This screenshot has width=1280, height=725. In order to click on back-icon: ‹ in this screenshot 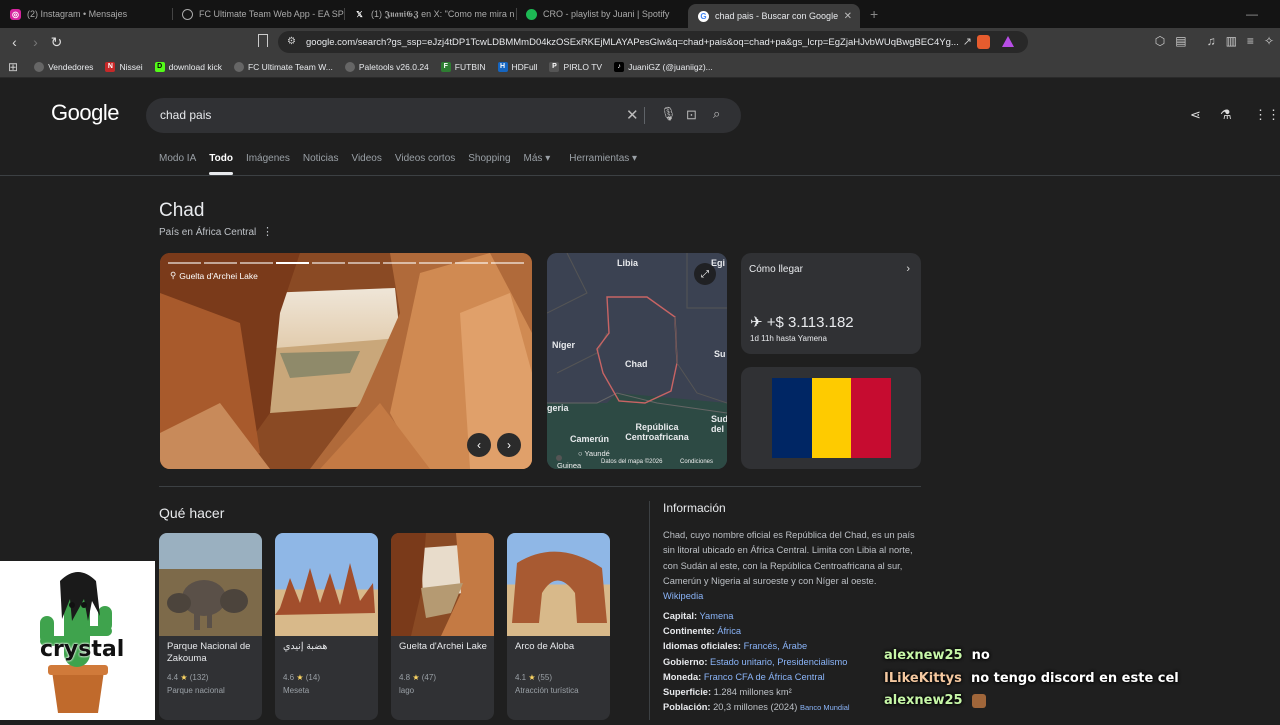, I will do `click(14, 42)`.